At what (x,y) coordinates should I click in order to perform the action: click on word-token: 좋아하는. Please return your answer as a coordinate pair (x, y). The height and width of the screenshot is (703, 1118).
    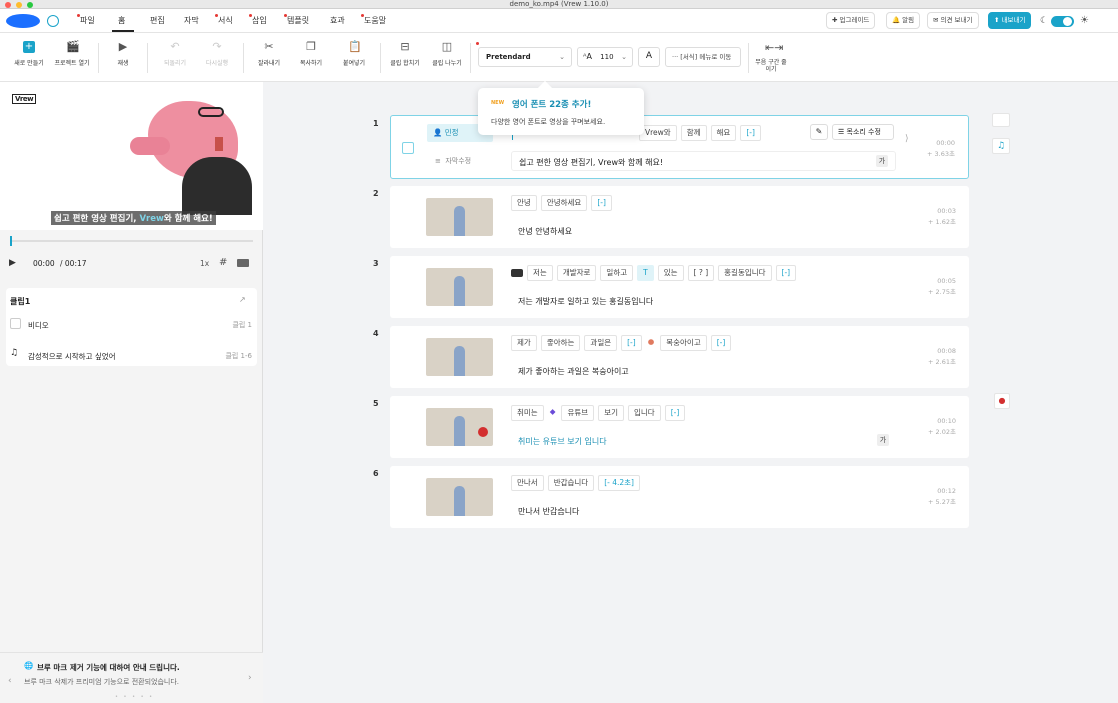
    Looking at the image, I should click on (560, 343).